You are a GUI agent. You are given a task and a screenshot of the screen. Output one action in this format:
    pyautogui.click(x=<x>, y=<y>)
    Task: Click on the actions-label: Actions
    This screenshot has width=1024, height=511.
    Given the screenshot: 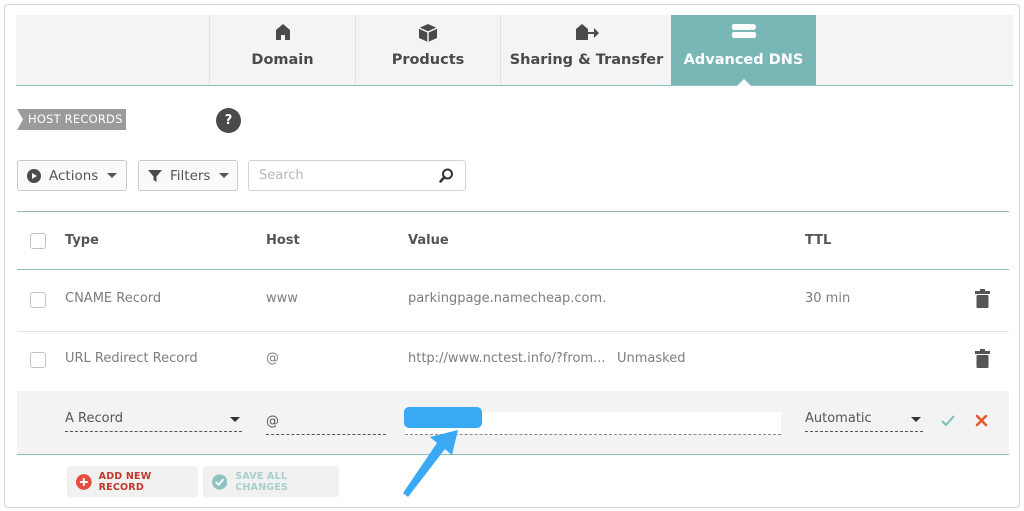 What is the action you would take?
    pyautogui.click(x=74, y=175)
    